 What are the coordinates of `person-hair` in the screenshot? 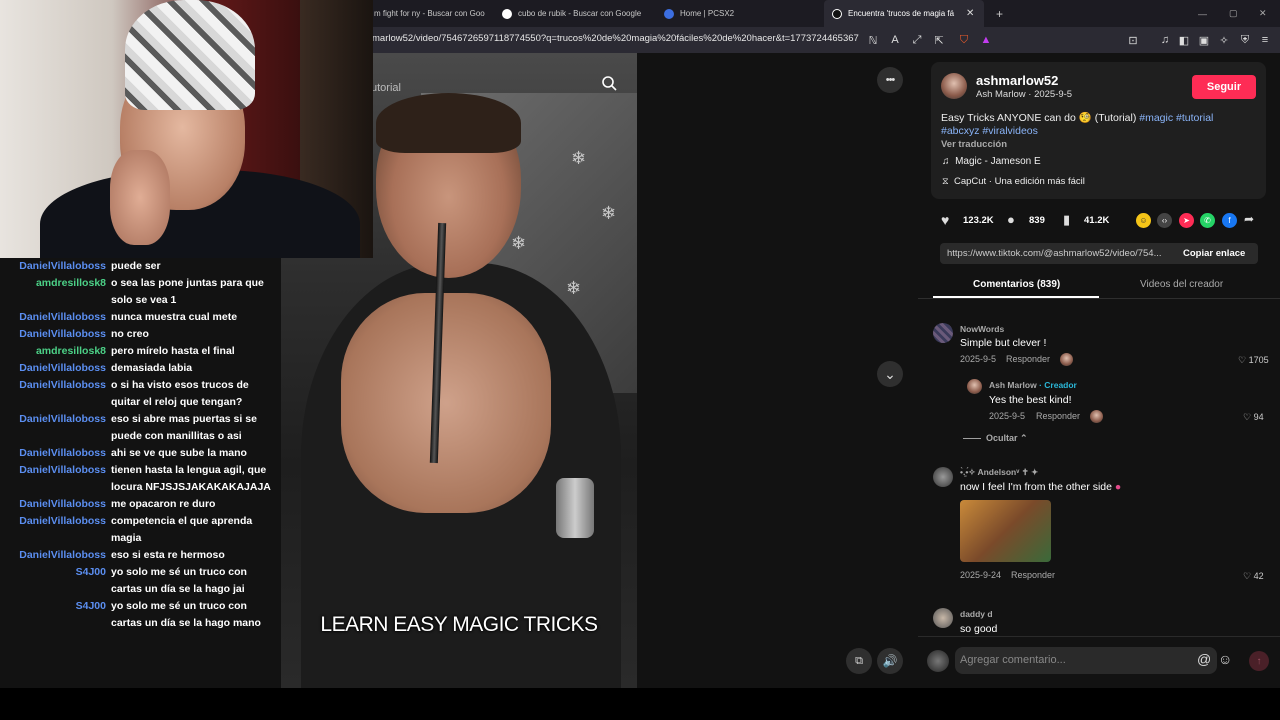 It's located at (448, 123).